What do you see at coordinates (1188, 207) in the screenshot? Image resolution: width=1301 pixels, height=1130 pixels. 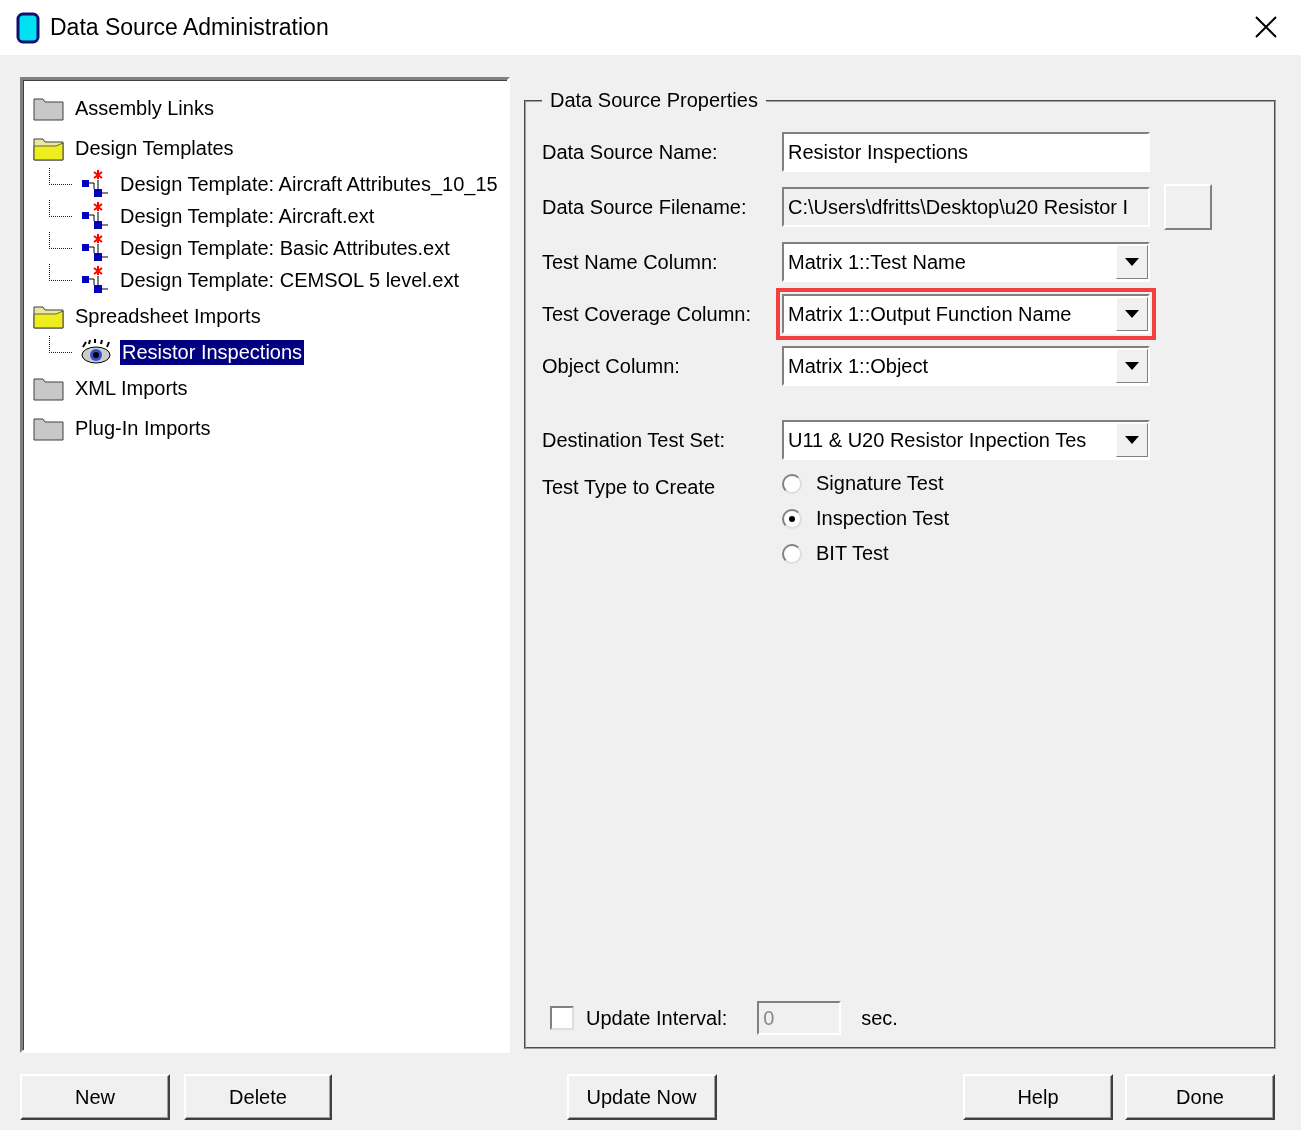 I see `browse-button` at bounding box center [1188, 207].